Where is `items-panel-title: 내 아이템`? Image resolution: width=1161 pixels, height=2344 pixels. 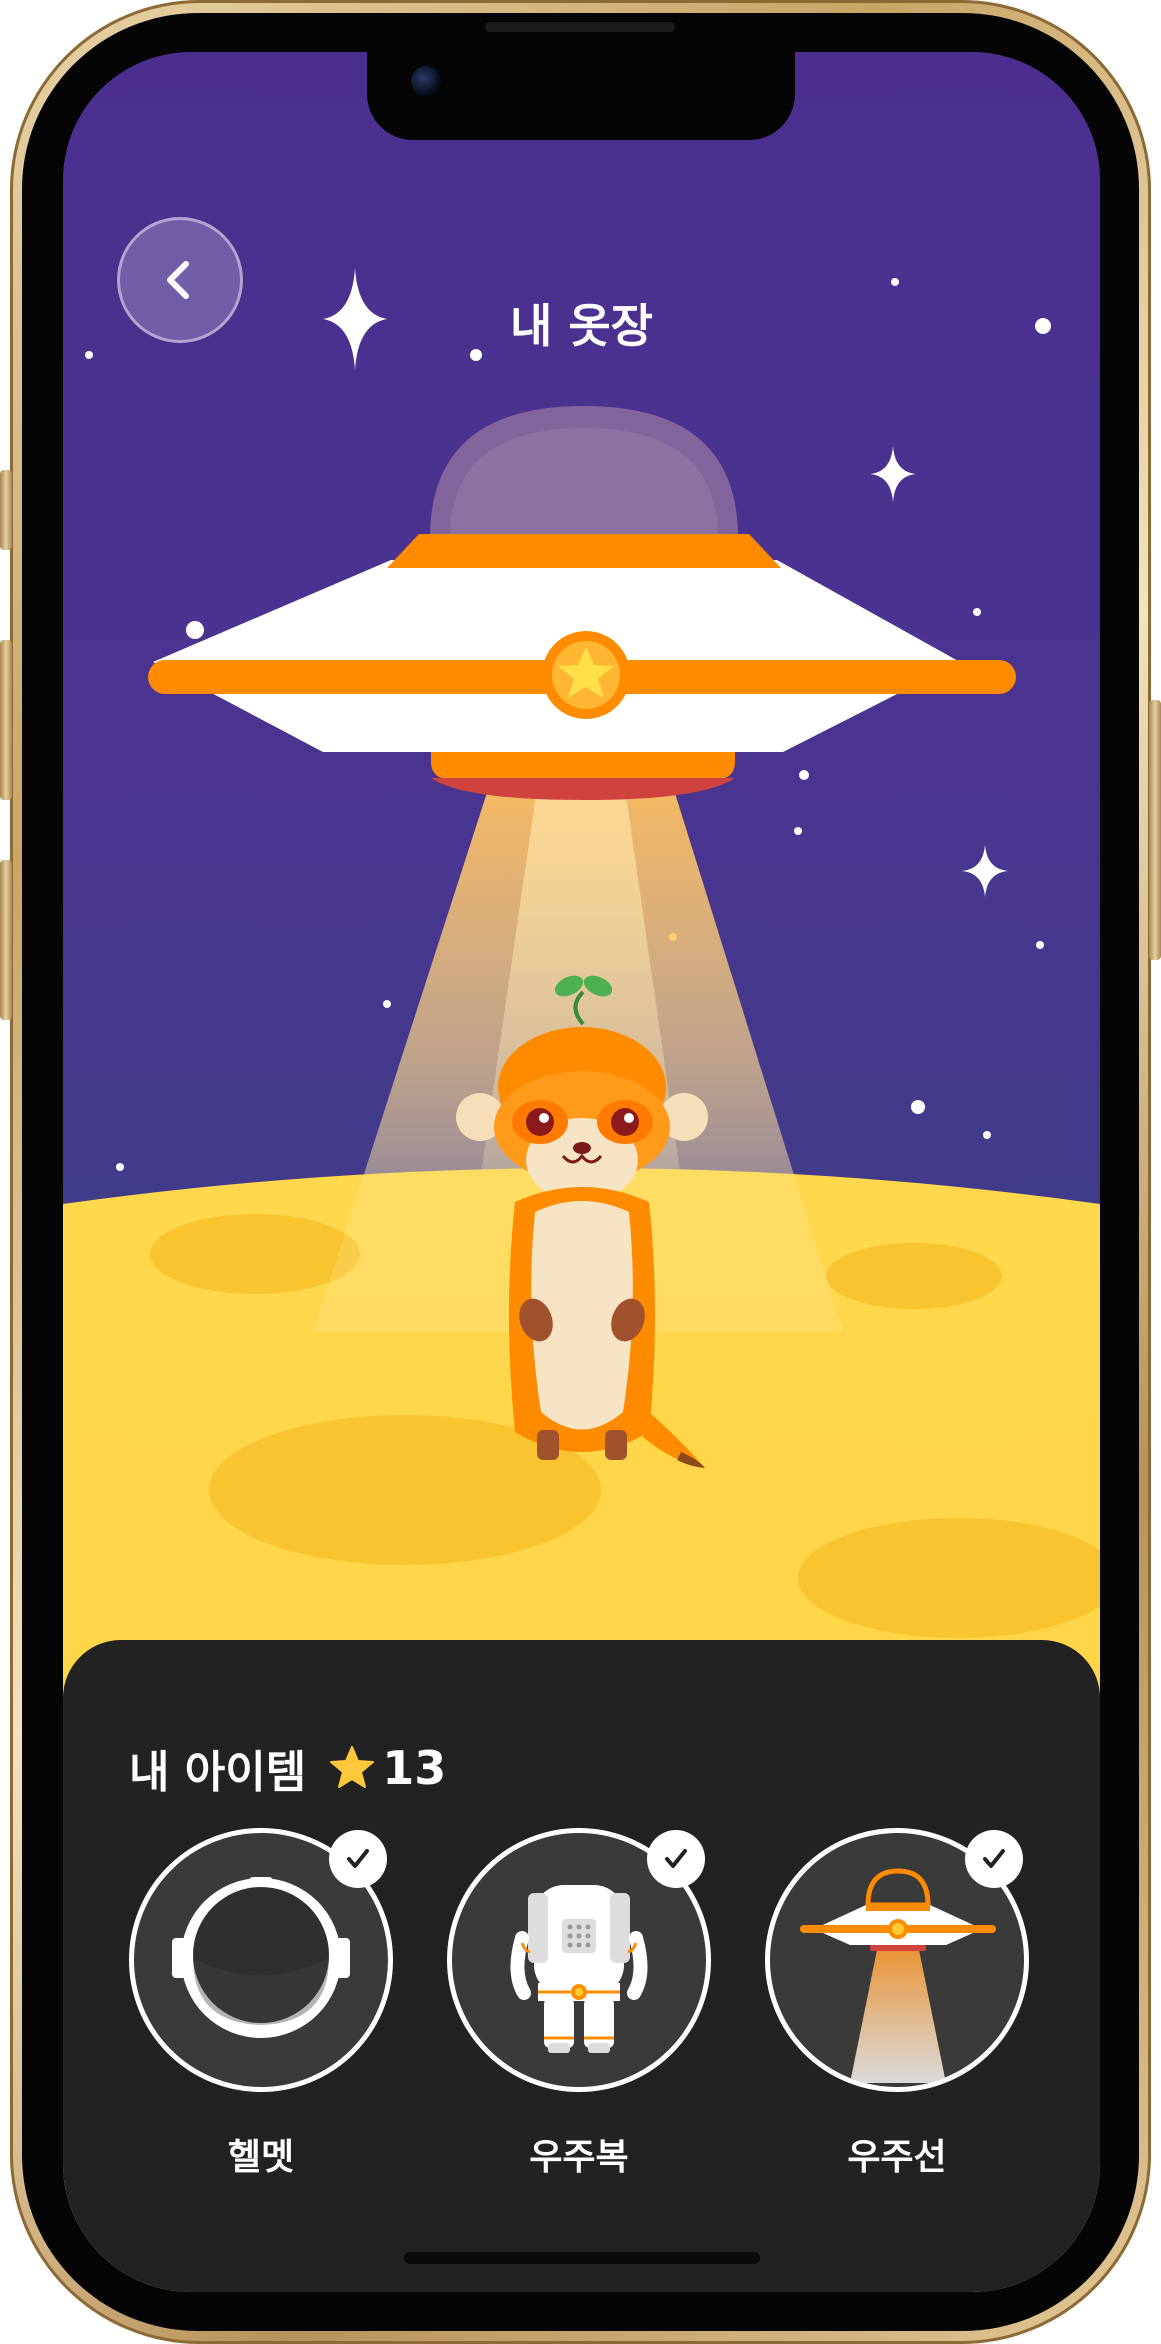
items-panel-title: 내 아이템 is located at coordinates (218, 1772).